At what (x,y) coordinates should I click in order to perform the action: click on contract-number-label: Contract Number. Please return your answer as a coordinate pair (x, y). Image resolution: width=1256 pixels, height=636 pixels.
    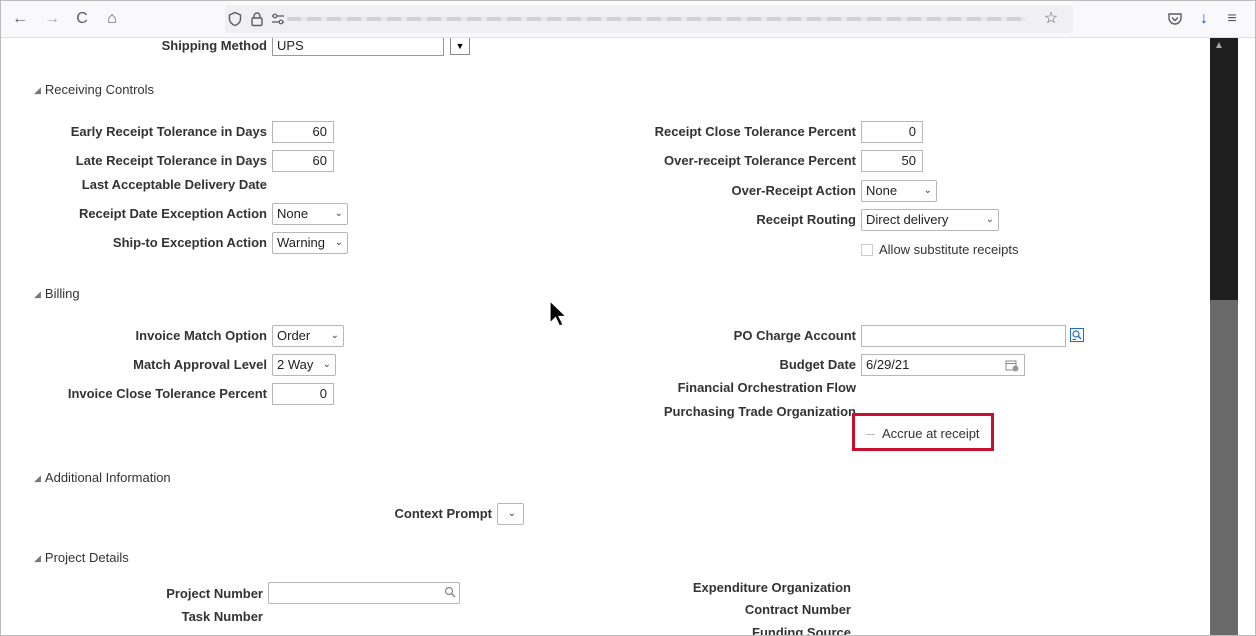
    Looking at the image, I should click on (797, 609).